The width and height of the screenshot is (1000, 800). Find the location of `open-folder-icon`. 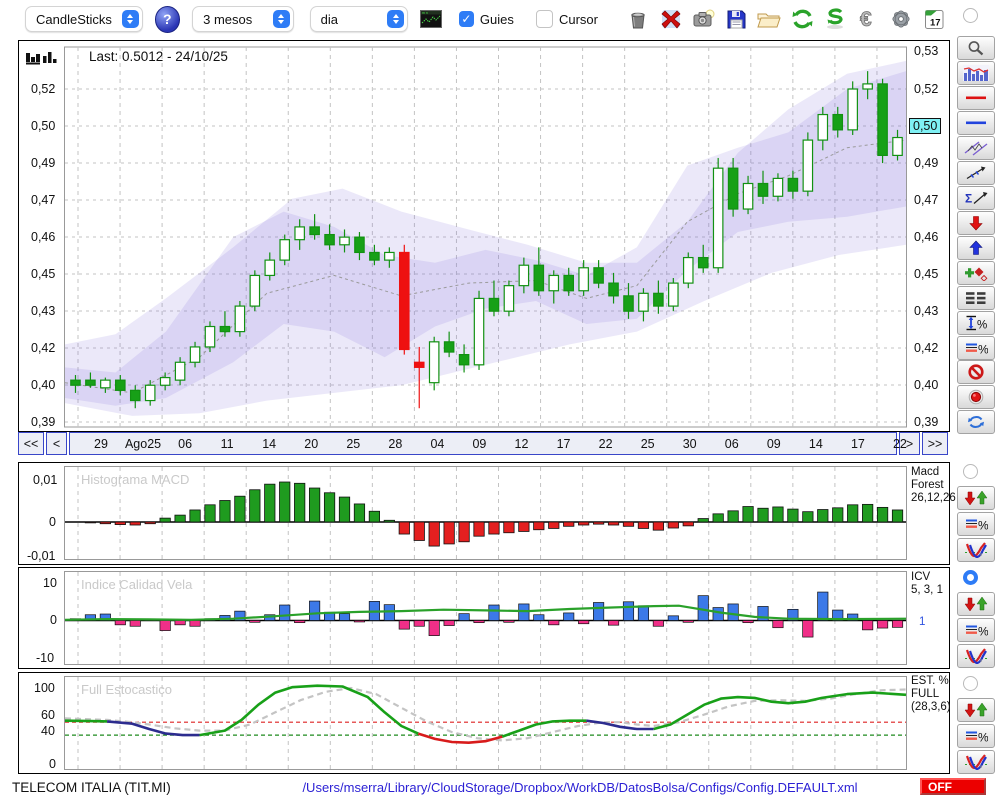

open-folder-icon is located at coordinates (769, 19).